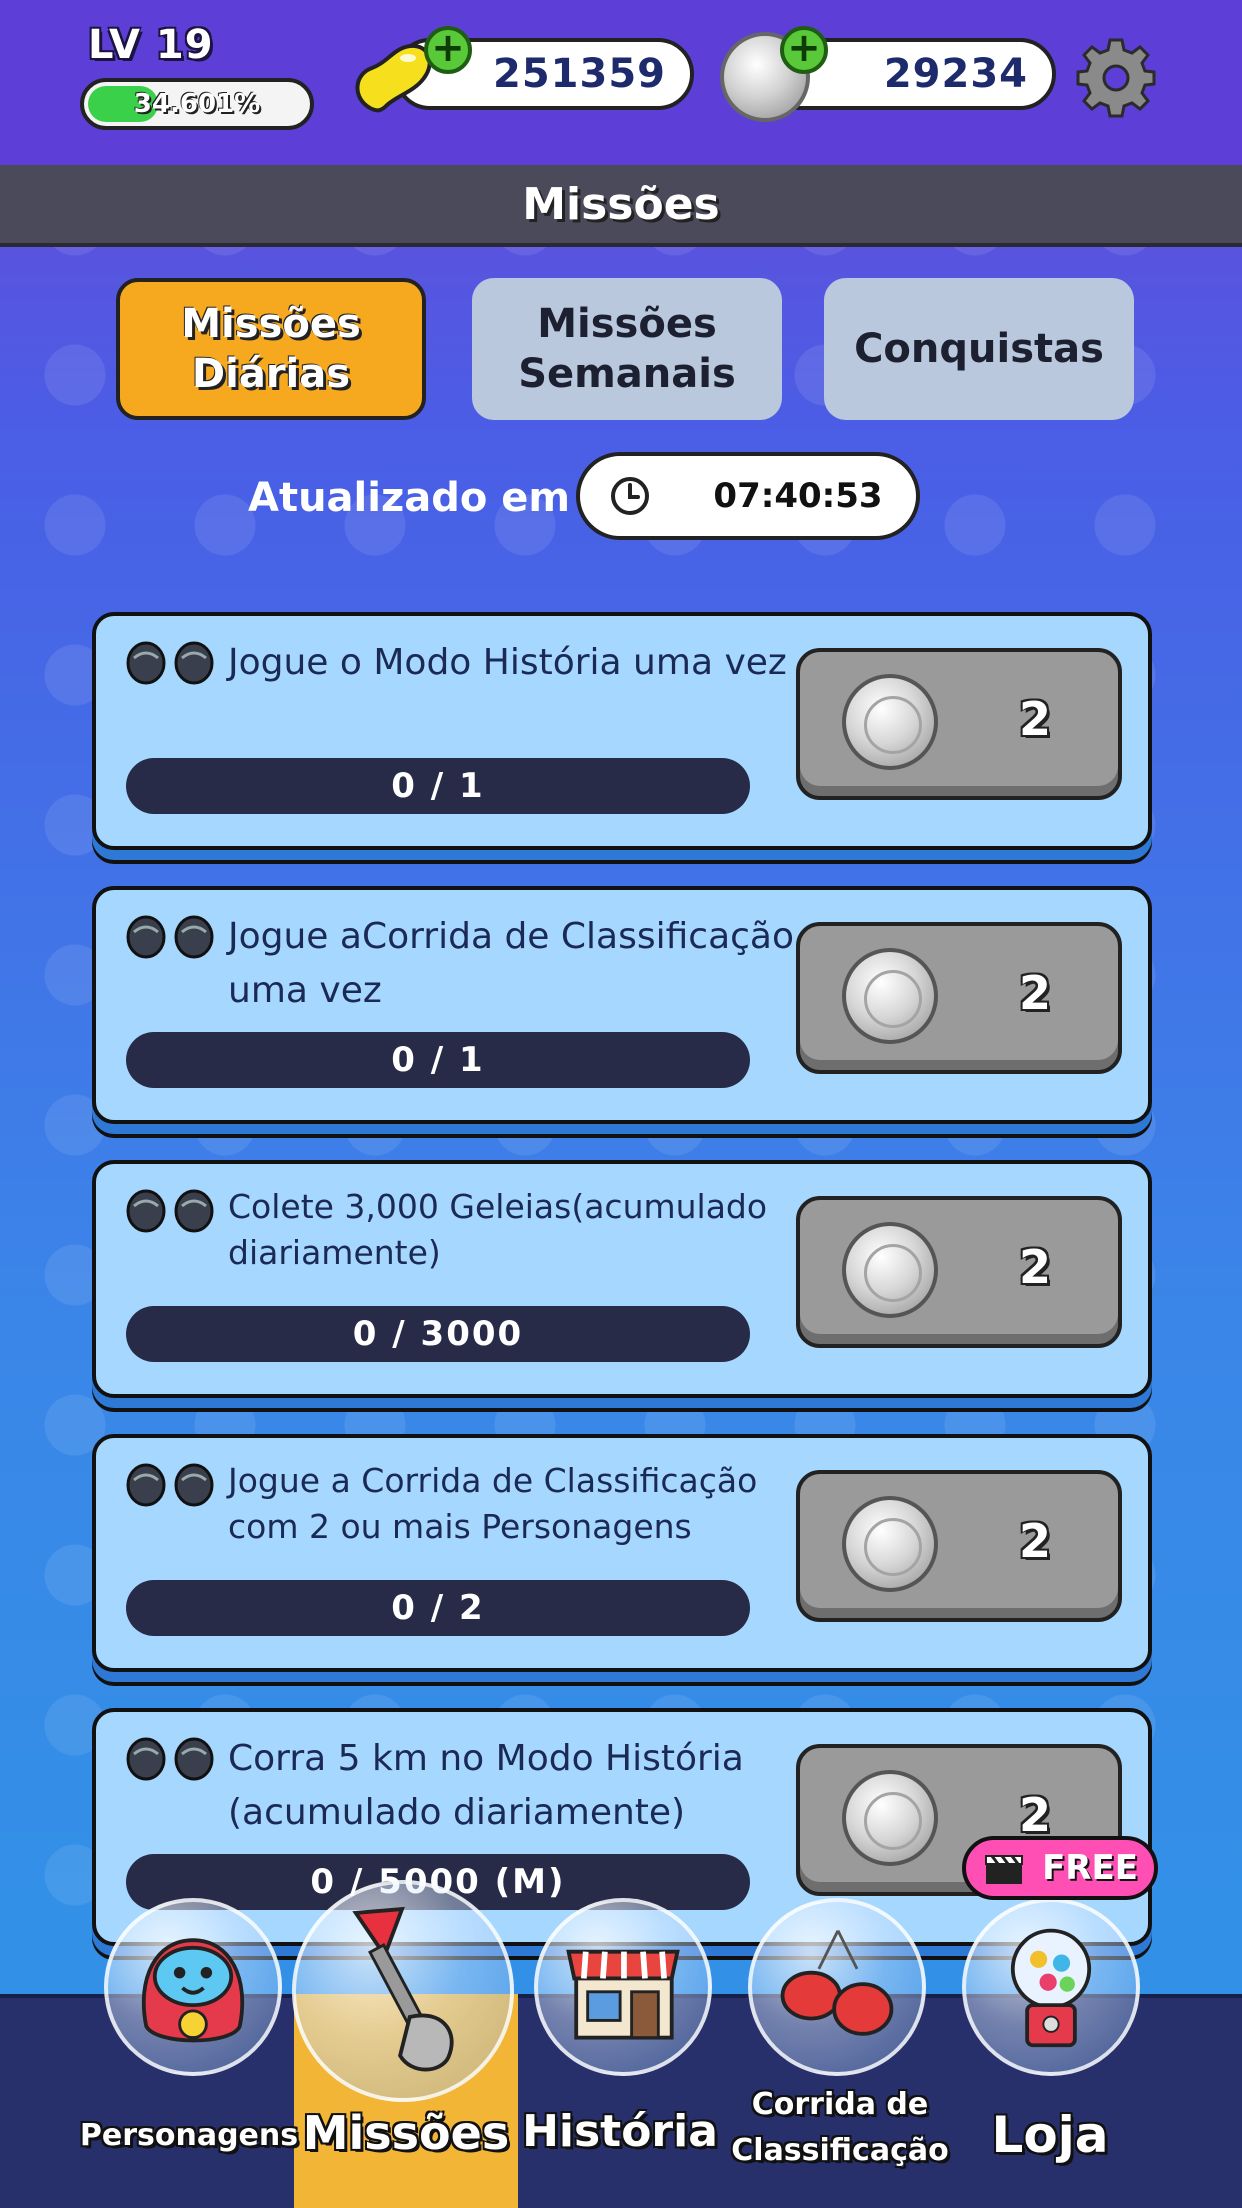 This screenshot has width=1242, height=2208. I want to click on level-label: LV 19, so click(151, 45).